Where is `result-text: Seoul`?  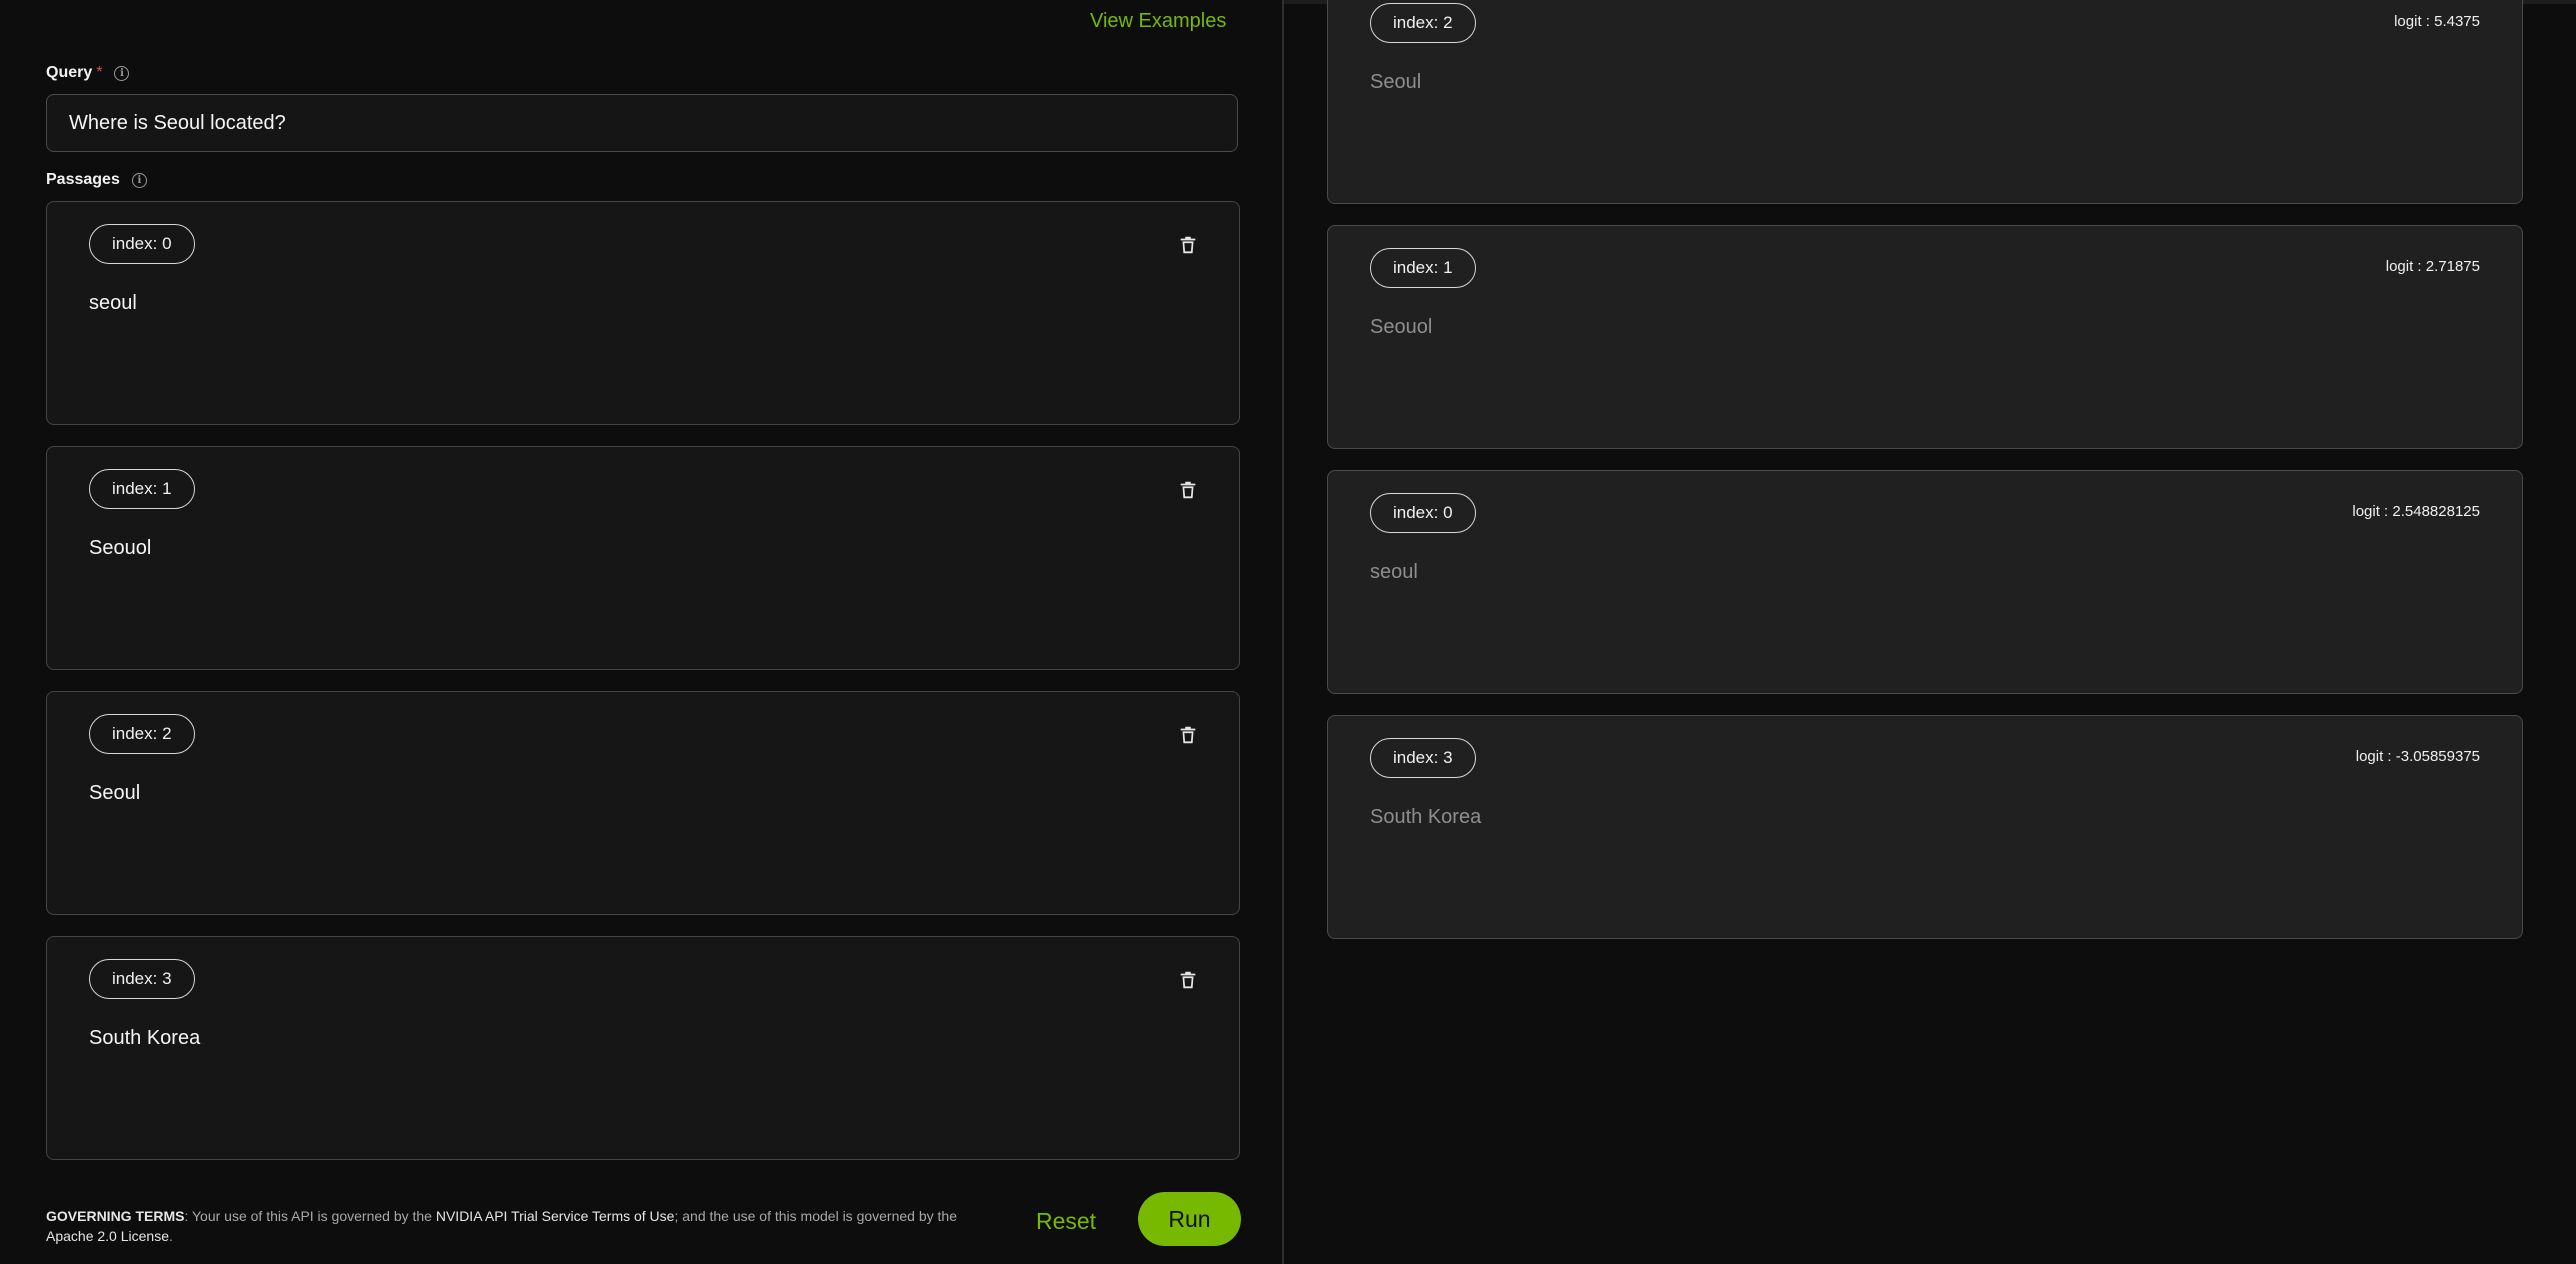
result-text: Seoul is located at coordinates (1396, 82).